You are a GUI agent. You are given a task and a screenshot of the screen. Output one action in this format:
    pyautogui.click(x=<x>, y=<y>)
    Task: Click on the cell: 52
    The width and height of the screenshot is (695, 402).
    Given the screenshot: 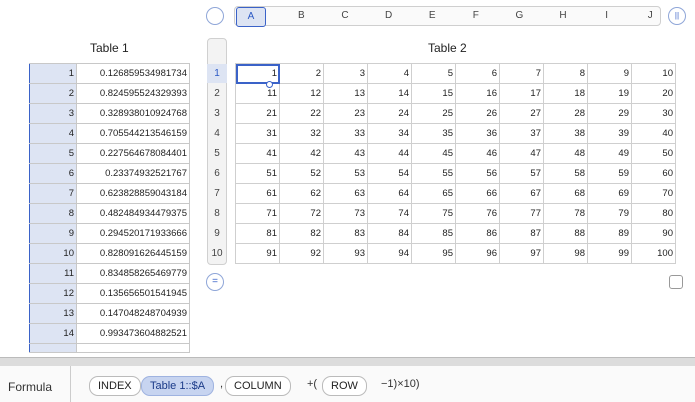 What is the action you would take?
    pyautogui.click(x=301, y=173)
    